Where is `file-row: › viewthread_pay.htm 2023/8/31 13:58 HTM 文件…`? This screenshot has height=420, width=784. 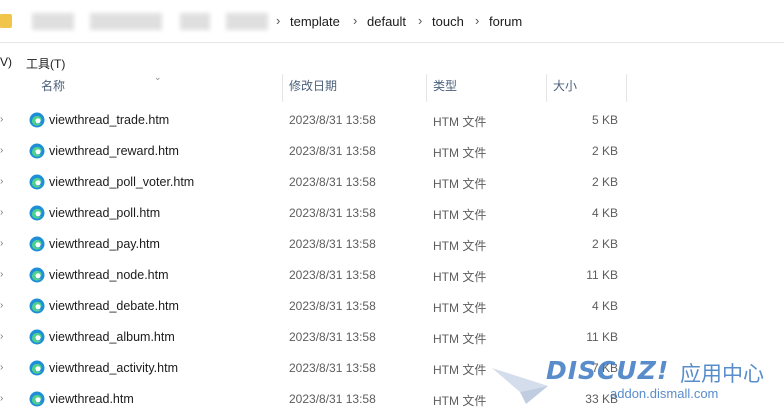 file-row: › viewthread_pay.htm 2023/8/31 13:58 HTM 文件… is located at coordinates (392, 244).